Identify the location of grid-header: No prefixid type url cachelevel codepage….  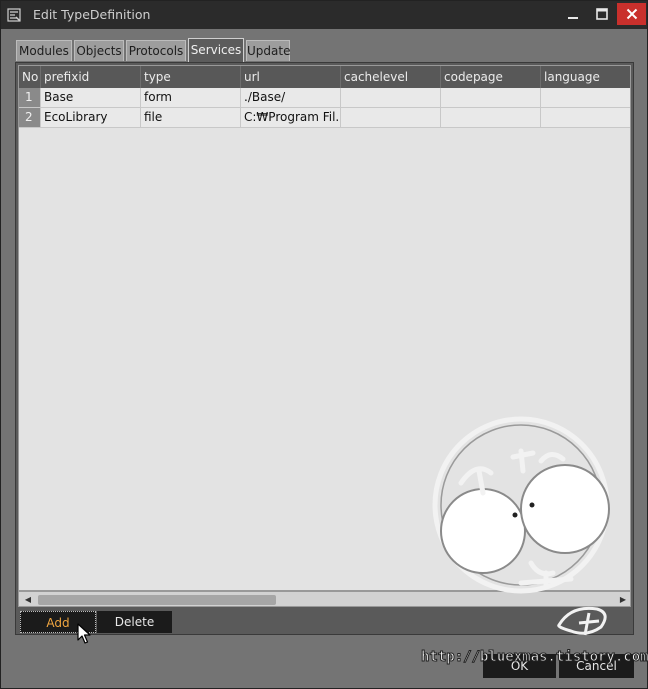
(324, 77).